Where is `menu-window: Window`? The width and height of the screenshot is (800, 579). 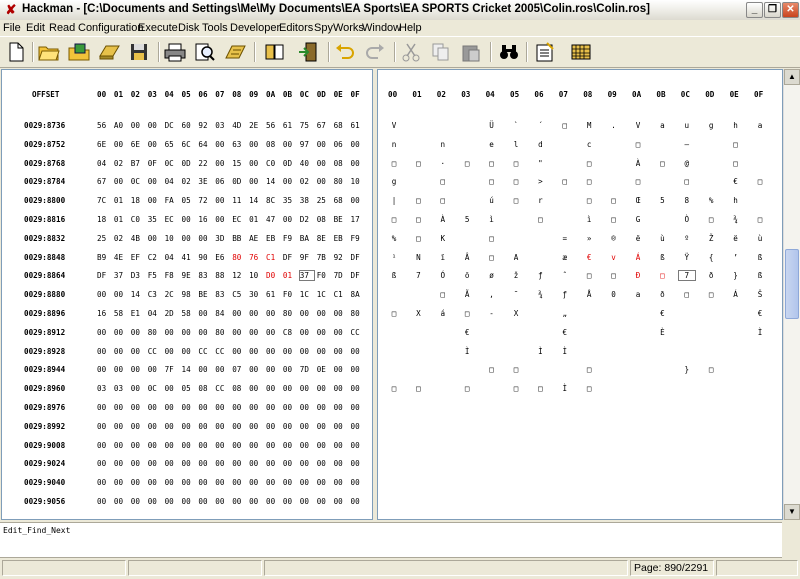 menu-window: Window is located at coordinates (381, 28).